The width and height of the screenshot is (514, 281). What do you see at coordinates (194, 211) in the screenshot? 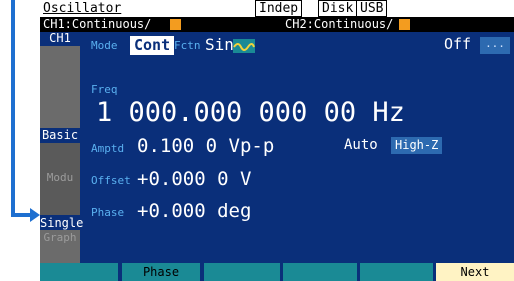
I see `phase-value: +0.000 deg` at bounding box center [194, 211].